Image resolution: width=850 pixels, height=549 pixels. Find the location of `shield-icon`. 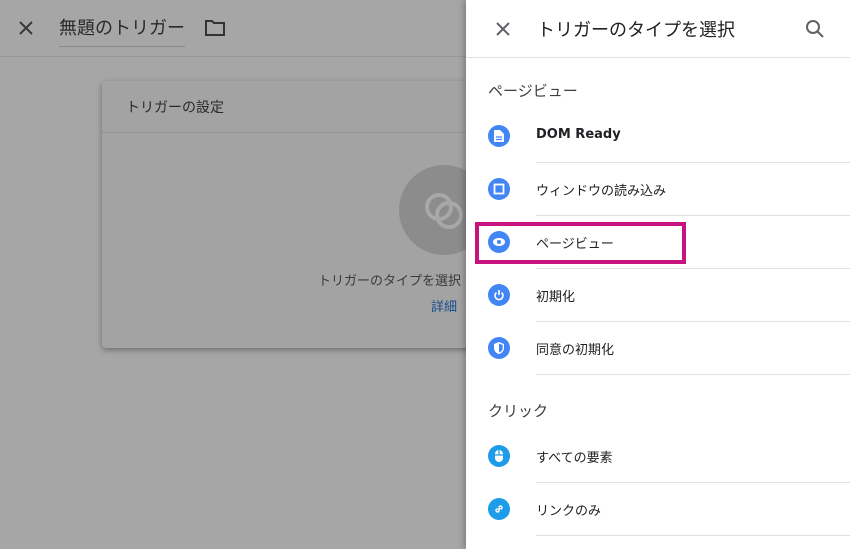

shield-icon is located at coordinates (499, 348).